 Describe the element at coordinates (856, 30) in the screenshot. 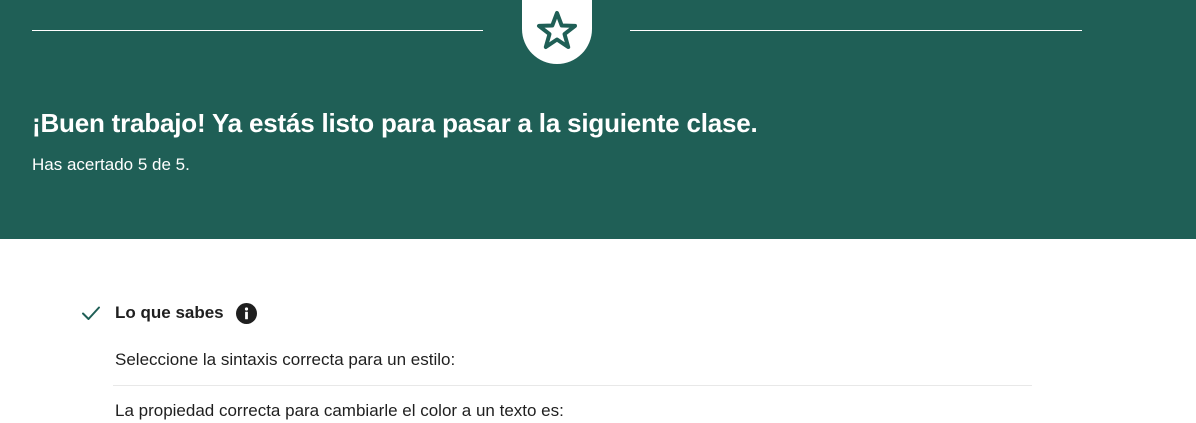

I see `banner-divider-right` at that location.